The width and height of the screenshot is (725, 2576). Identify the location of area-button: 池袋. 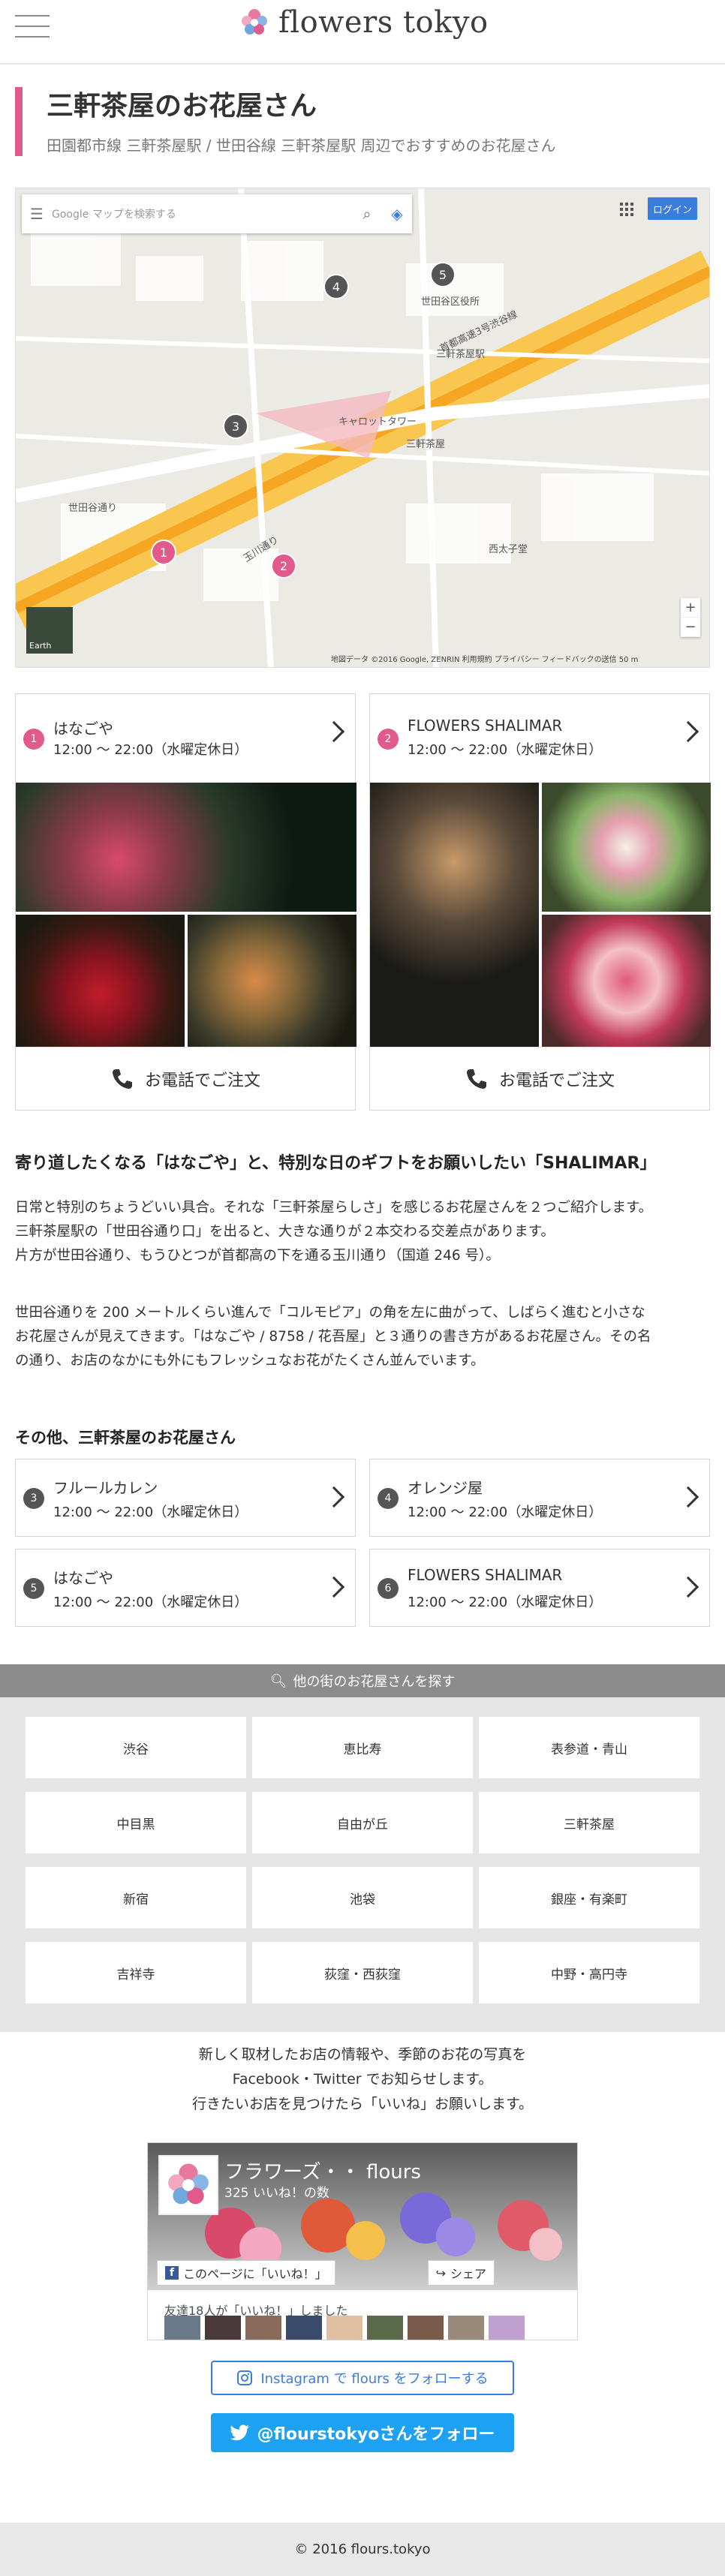
(362, 1897).